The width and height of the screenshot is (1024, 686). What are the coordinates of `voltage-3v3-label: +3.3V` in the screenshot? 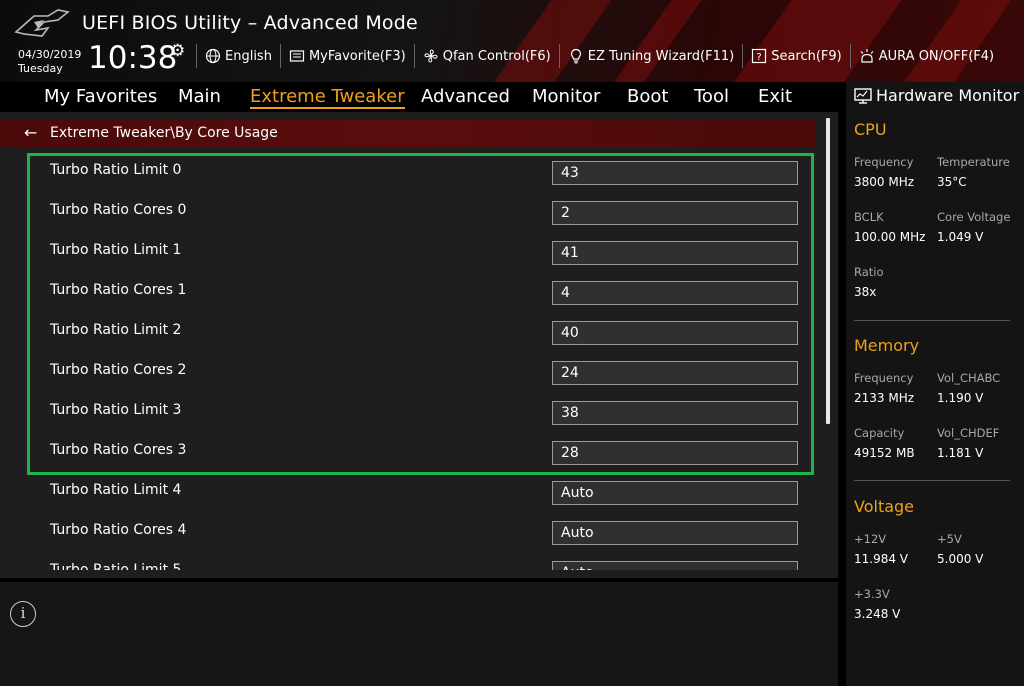 It's located at (872, 594).